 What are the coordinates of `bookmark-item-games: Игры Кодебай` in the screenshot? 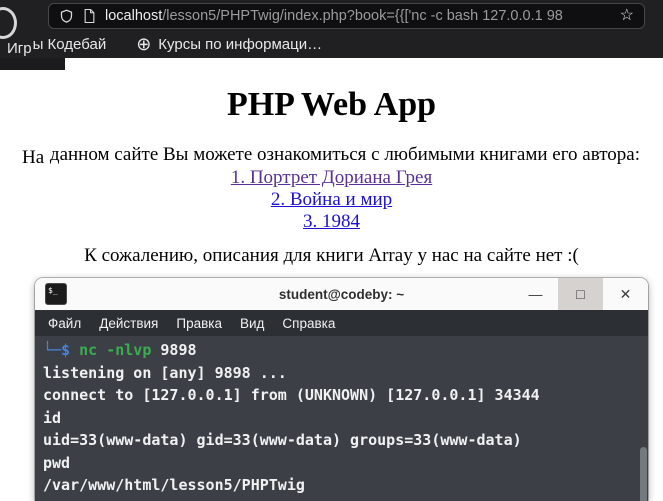 It's located at (56, 46).